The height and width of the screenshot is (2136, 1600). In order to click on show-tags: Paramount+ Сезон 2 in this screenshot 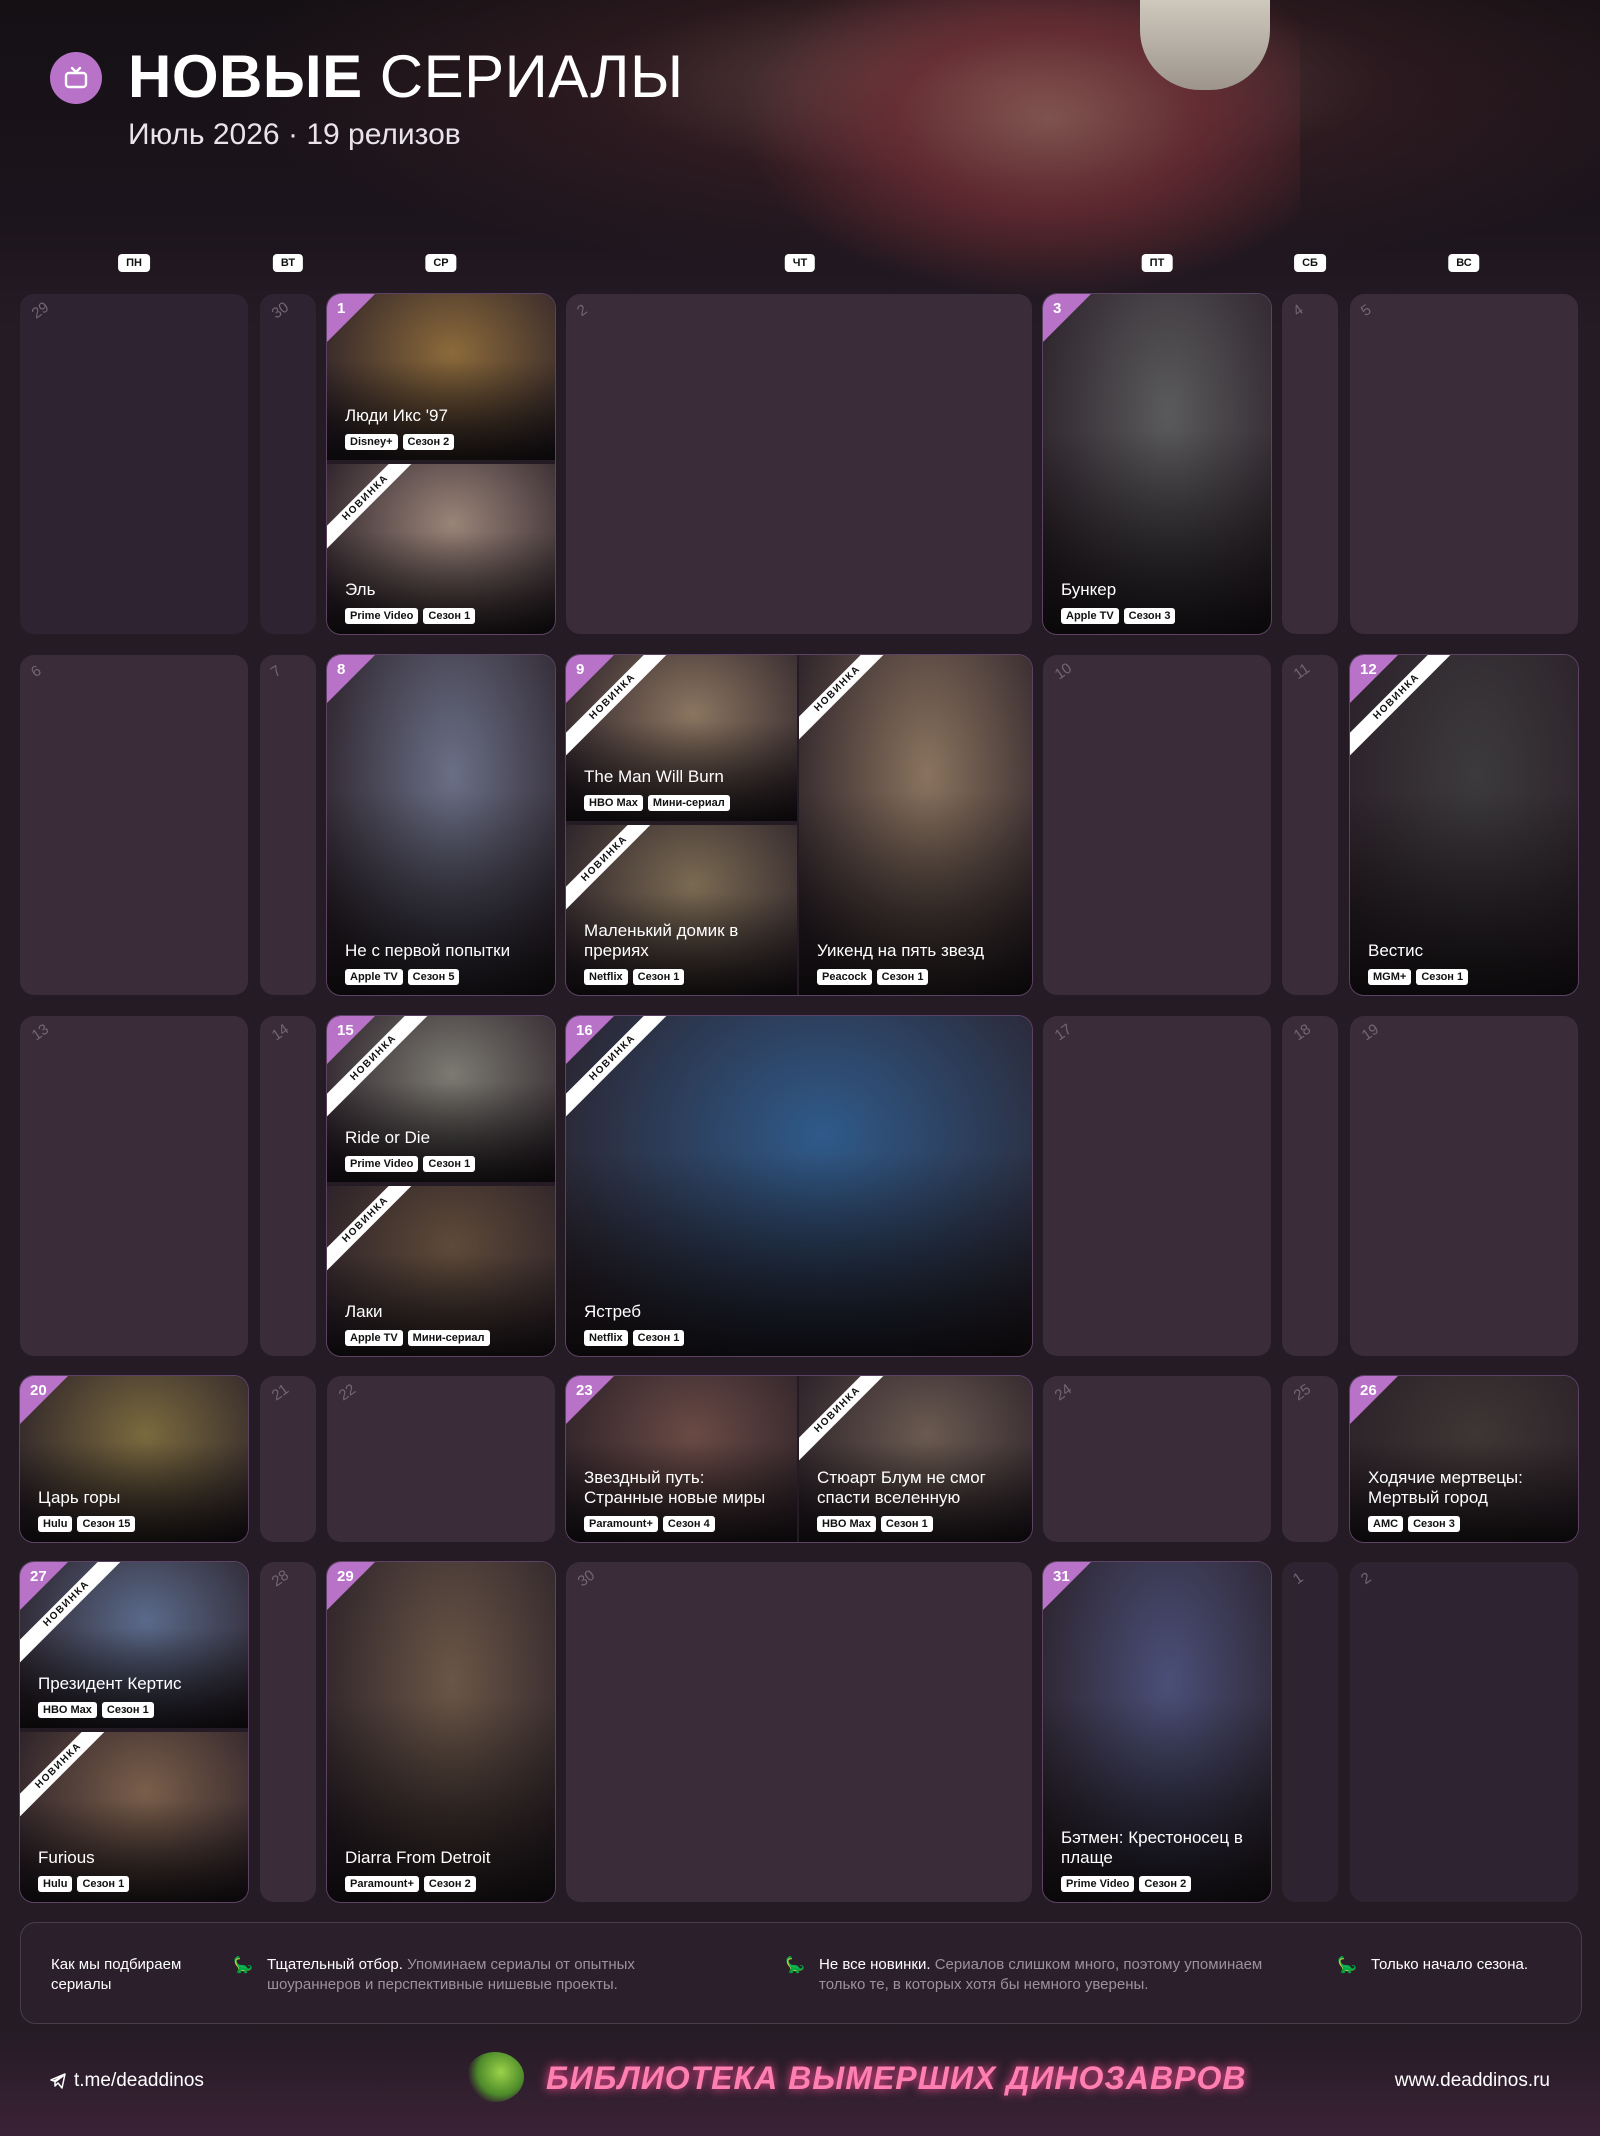, I will do `click(410, 1884)`.